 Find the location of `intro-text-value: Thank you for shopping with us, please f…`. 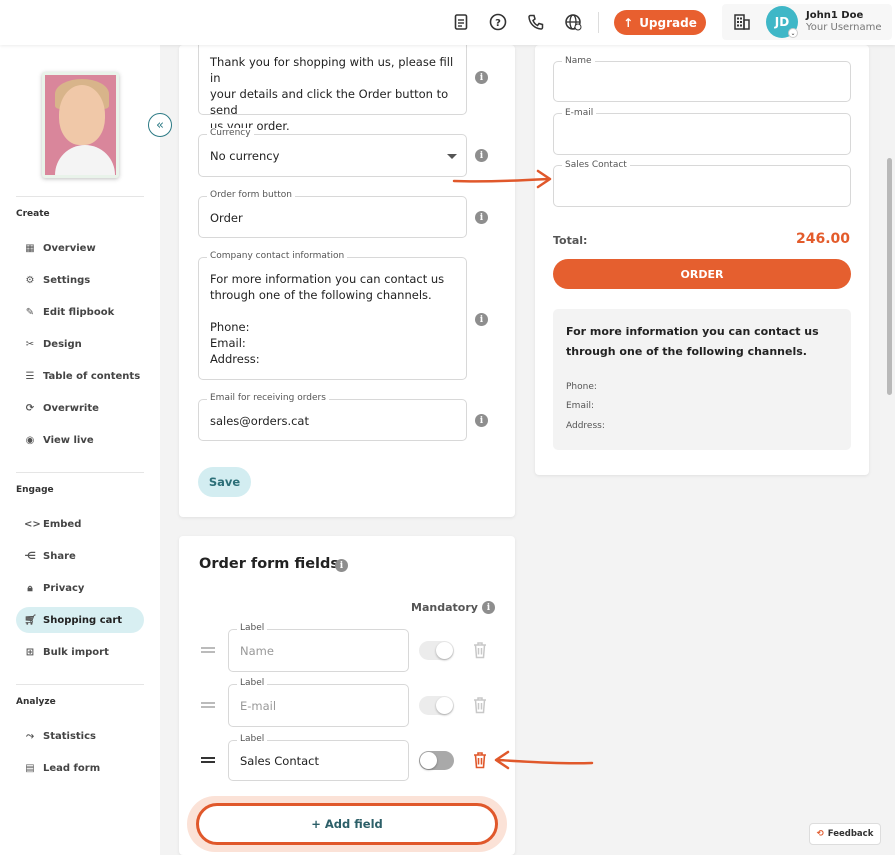

intro-text-value: Thank you for shopping with us, please f… is located at coordinates (332, 94).